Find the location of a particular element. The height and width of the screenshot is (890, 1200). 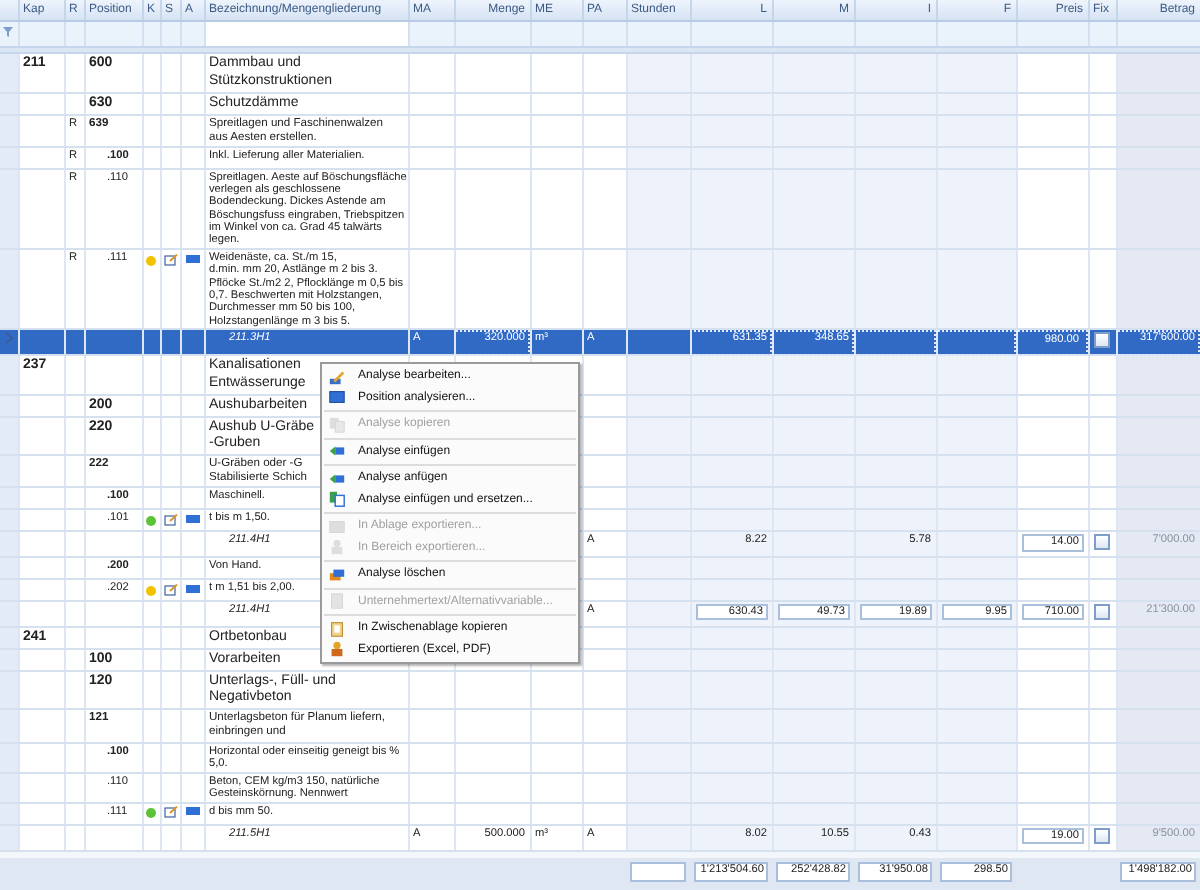

panel-icon is located at coordinates (337, 397).